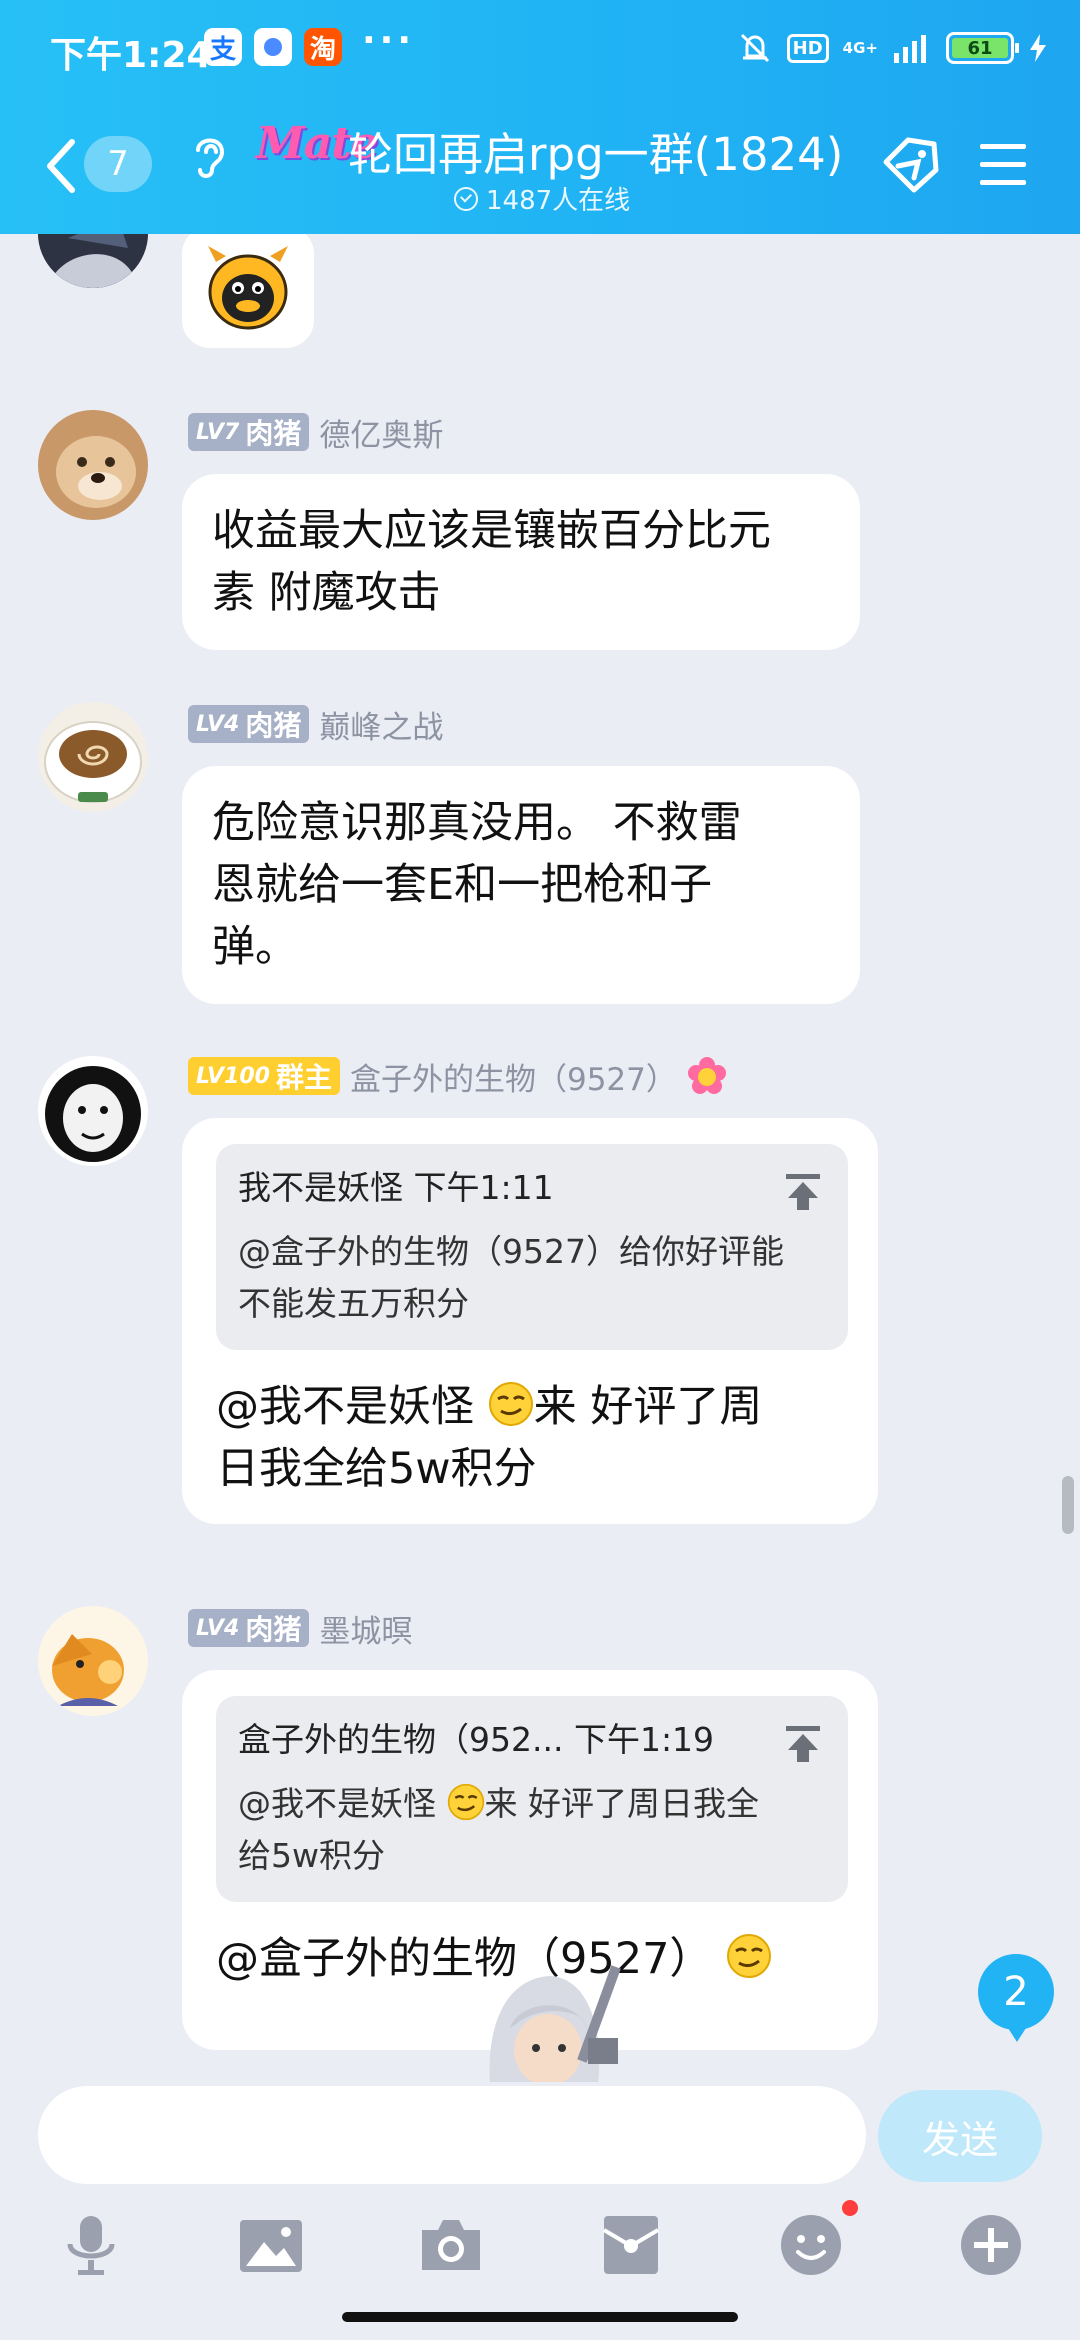  I want to click on mute-icon, so click(754, 48).